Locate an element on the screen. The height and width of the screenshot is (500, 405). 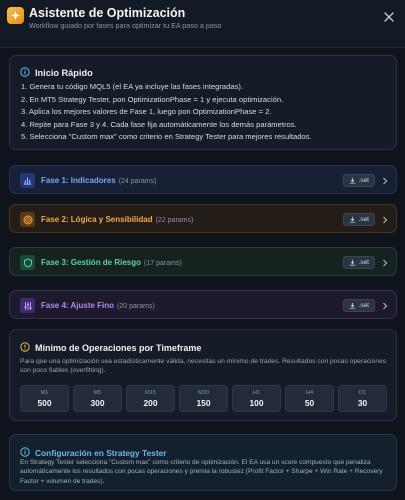
timeframe-value: 300 is located at coordinates (97, 402).